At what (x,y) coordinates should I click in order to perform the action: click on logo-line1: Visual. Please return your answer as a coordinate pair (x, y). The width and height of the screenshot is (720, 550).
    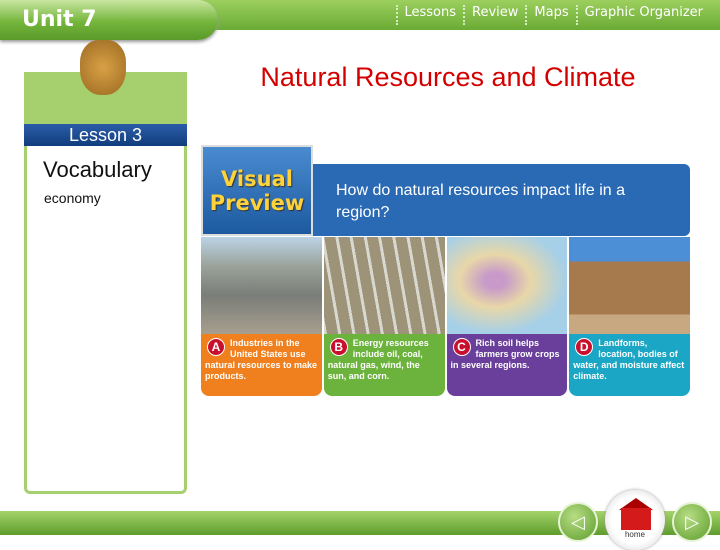
    Looking at the image, I should click on (257, 179).